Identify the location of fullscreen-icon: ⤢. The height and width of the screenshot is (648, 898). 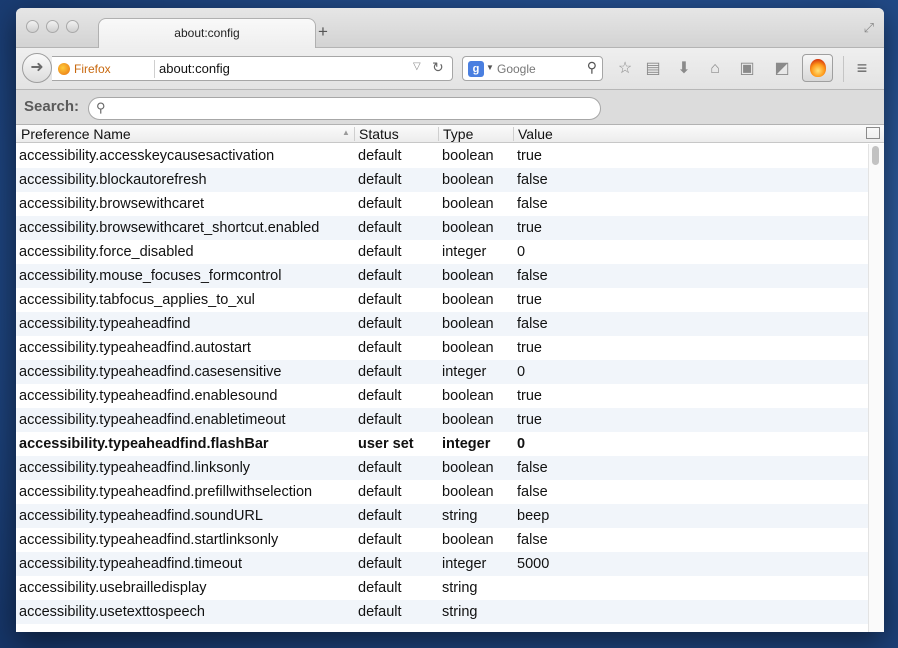
(869, 28).